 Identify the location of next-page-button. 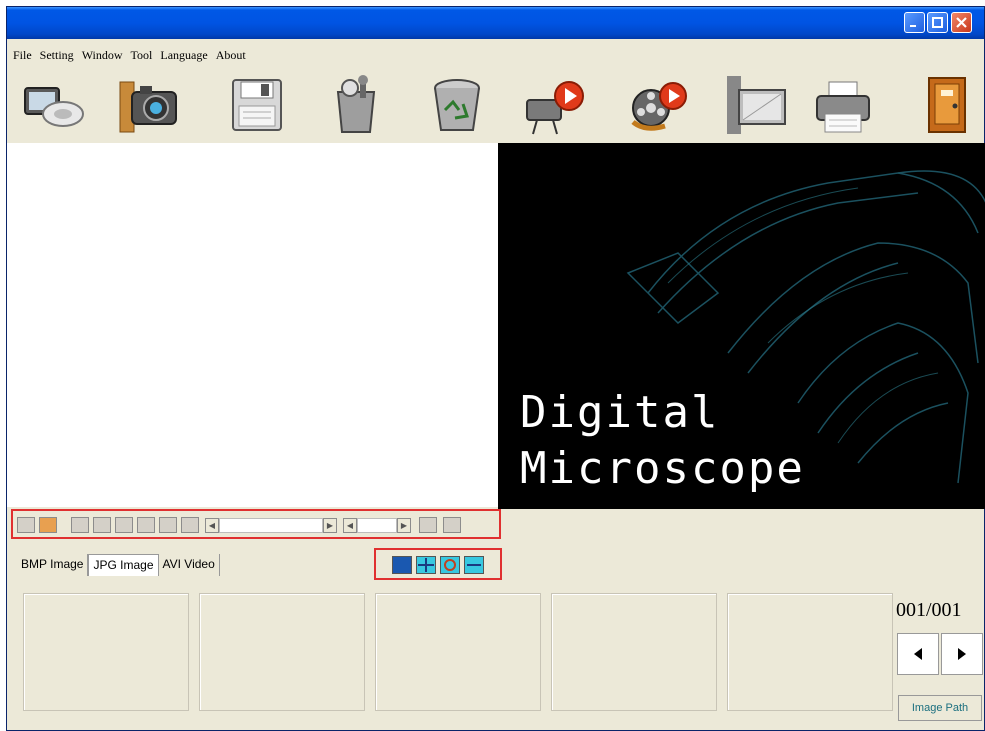
(962, 654).